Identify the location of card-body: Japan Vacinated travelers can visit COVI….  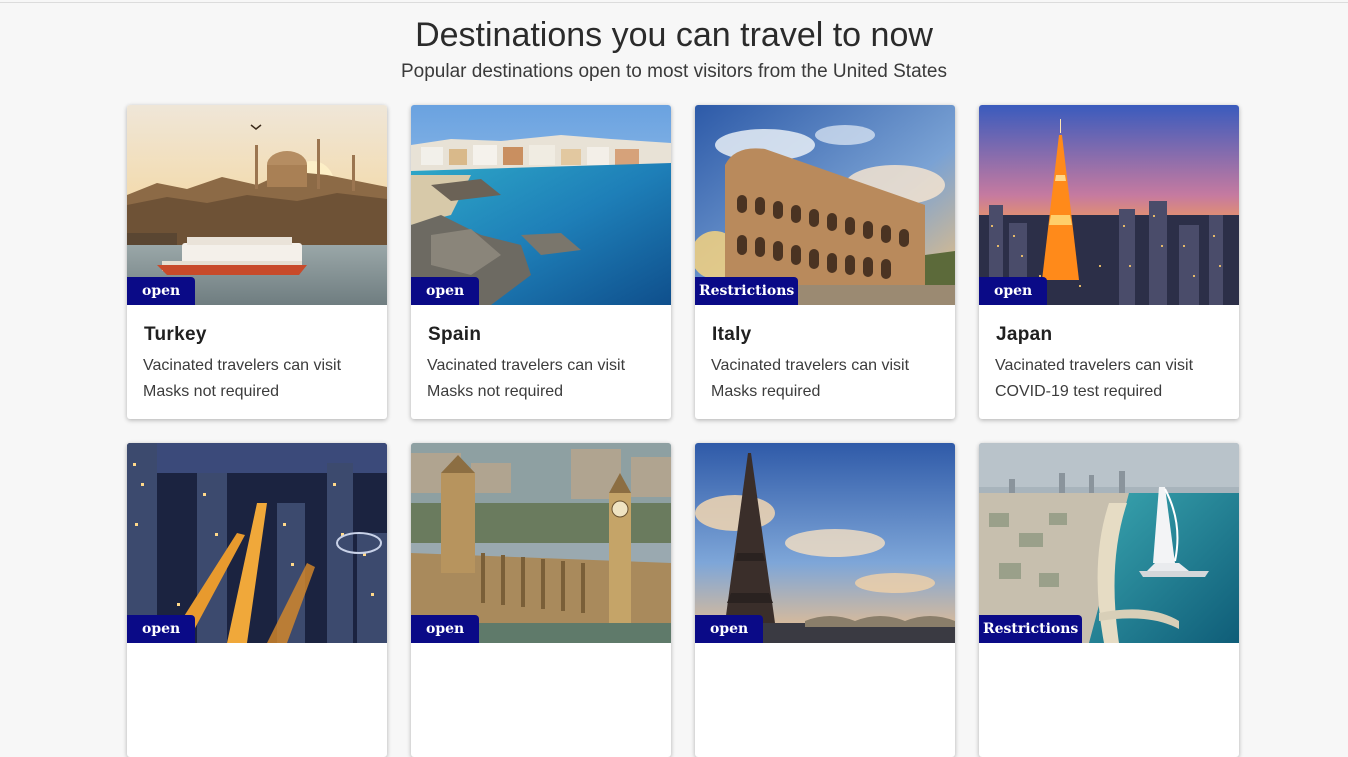
(1109, 355).